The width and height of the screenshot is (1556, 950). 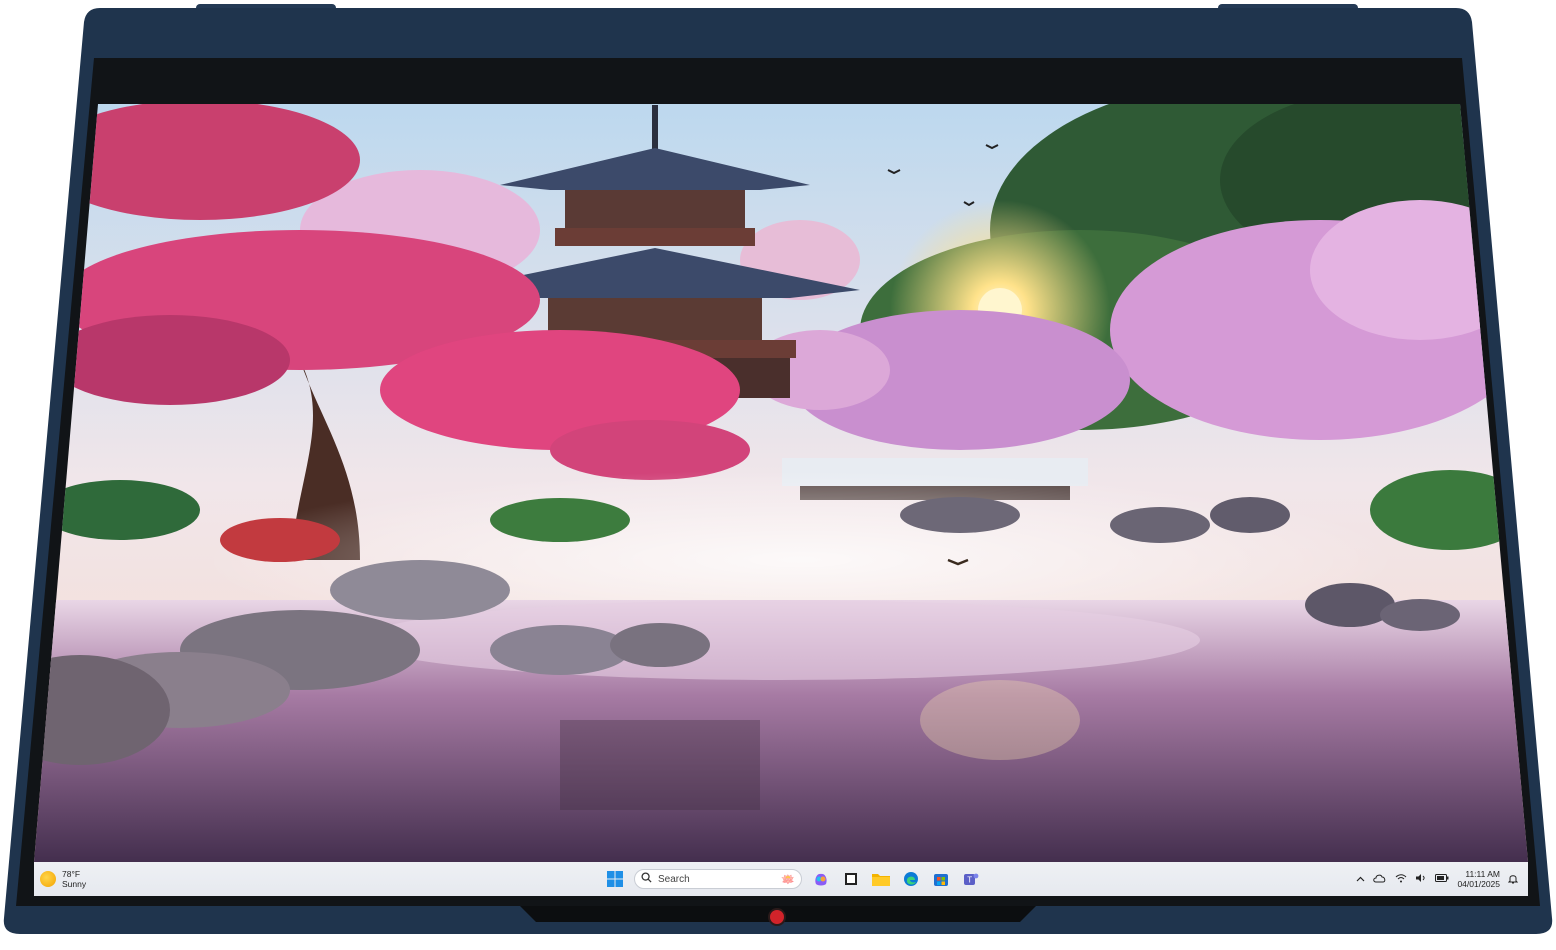 What do you see at coordinates (1401, 879) in the screenshot?
I see `wifi-icon` at bounding box center [1401, 879].